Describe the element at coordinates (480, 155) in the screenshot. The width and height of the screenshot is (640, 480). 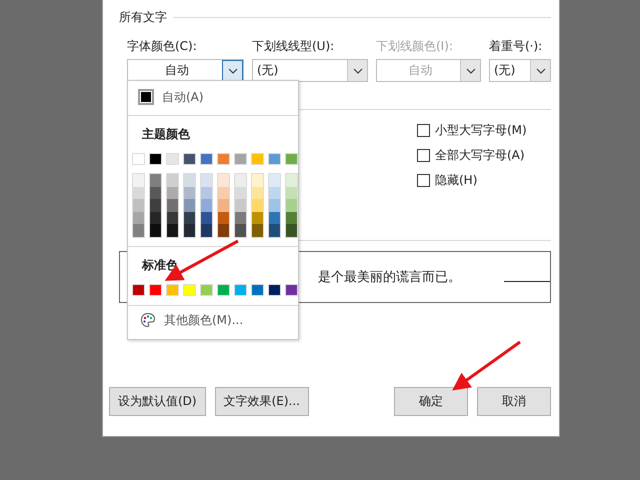
I see `checkbox-label: 全部大写字母(A)` at that location.